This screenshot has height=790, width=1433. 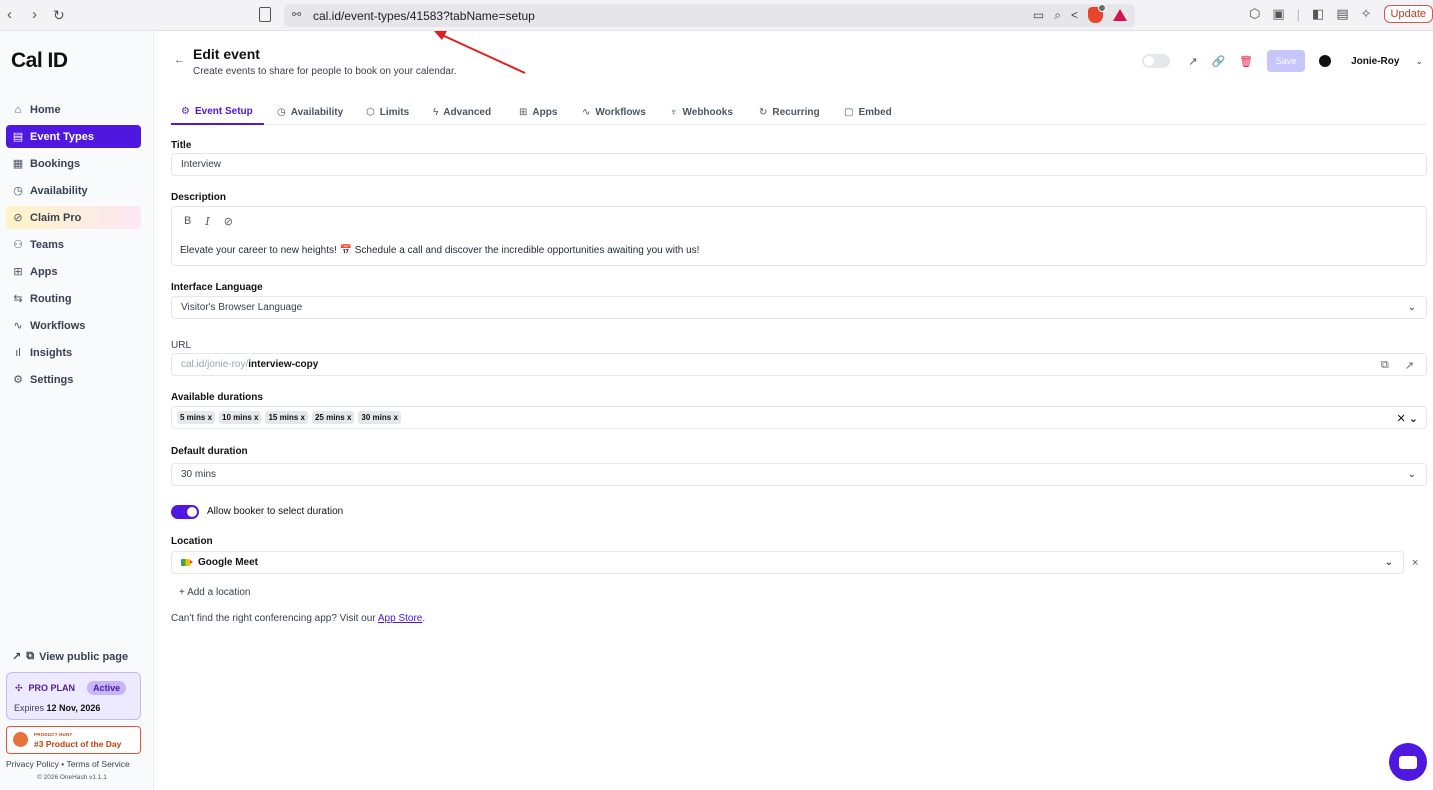 What do you see at coordinates (73, 298) in the screenshot?
I see `sidebar-item-routing: ⇆ Routing` at bounding box center [73, 298].